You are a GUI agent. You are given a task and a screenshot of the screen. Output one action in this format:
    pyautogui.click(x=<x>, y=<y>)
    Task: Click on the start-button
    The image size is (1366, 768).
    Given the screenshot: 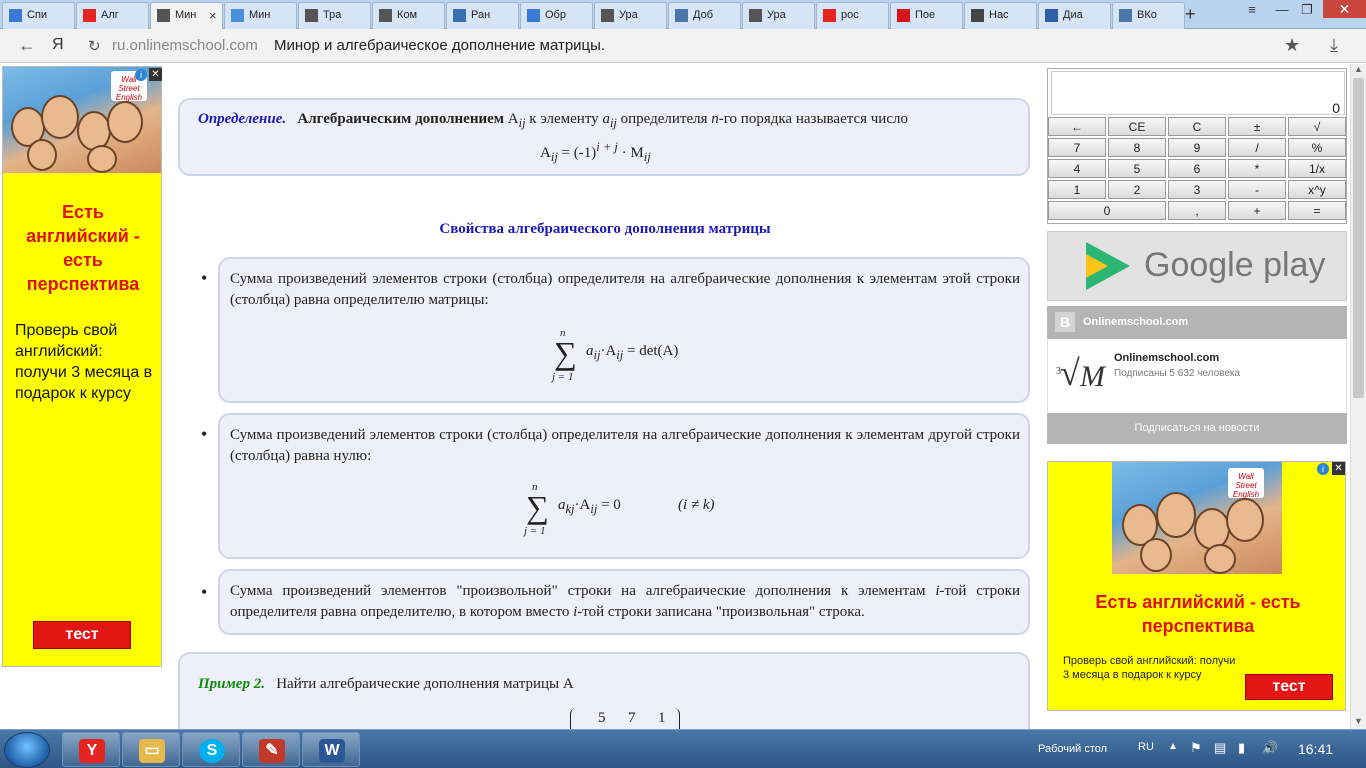 What is the action you would take?
    pyautogui.click(x=27, y=750)
    